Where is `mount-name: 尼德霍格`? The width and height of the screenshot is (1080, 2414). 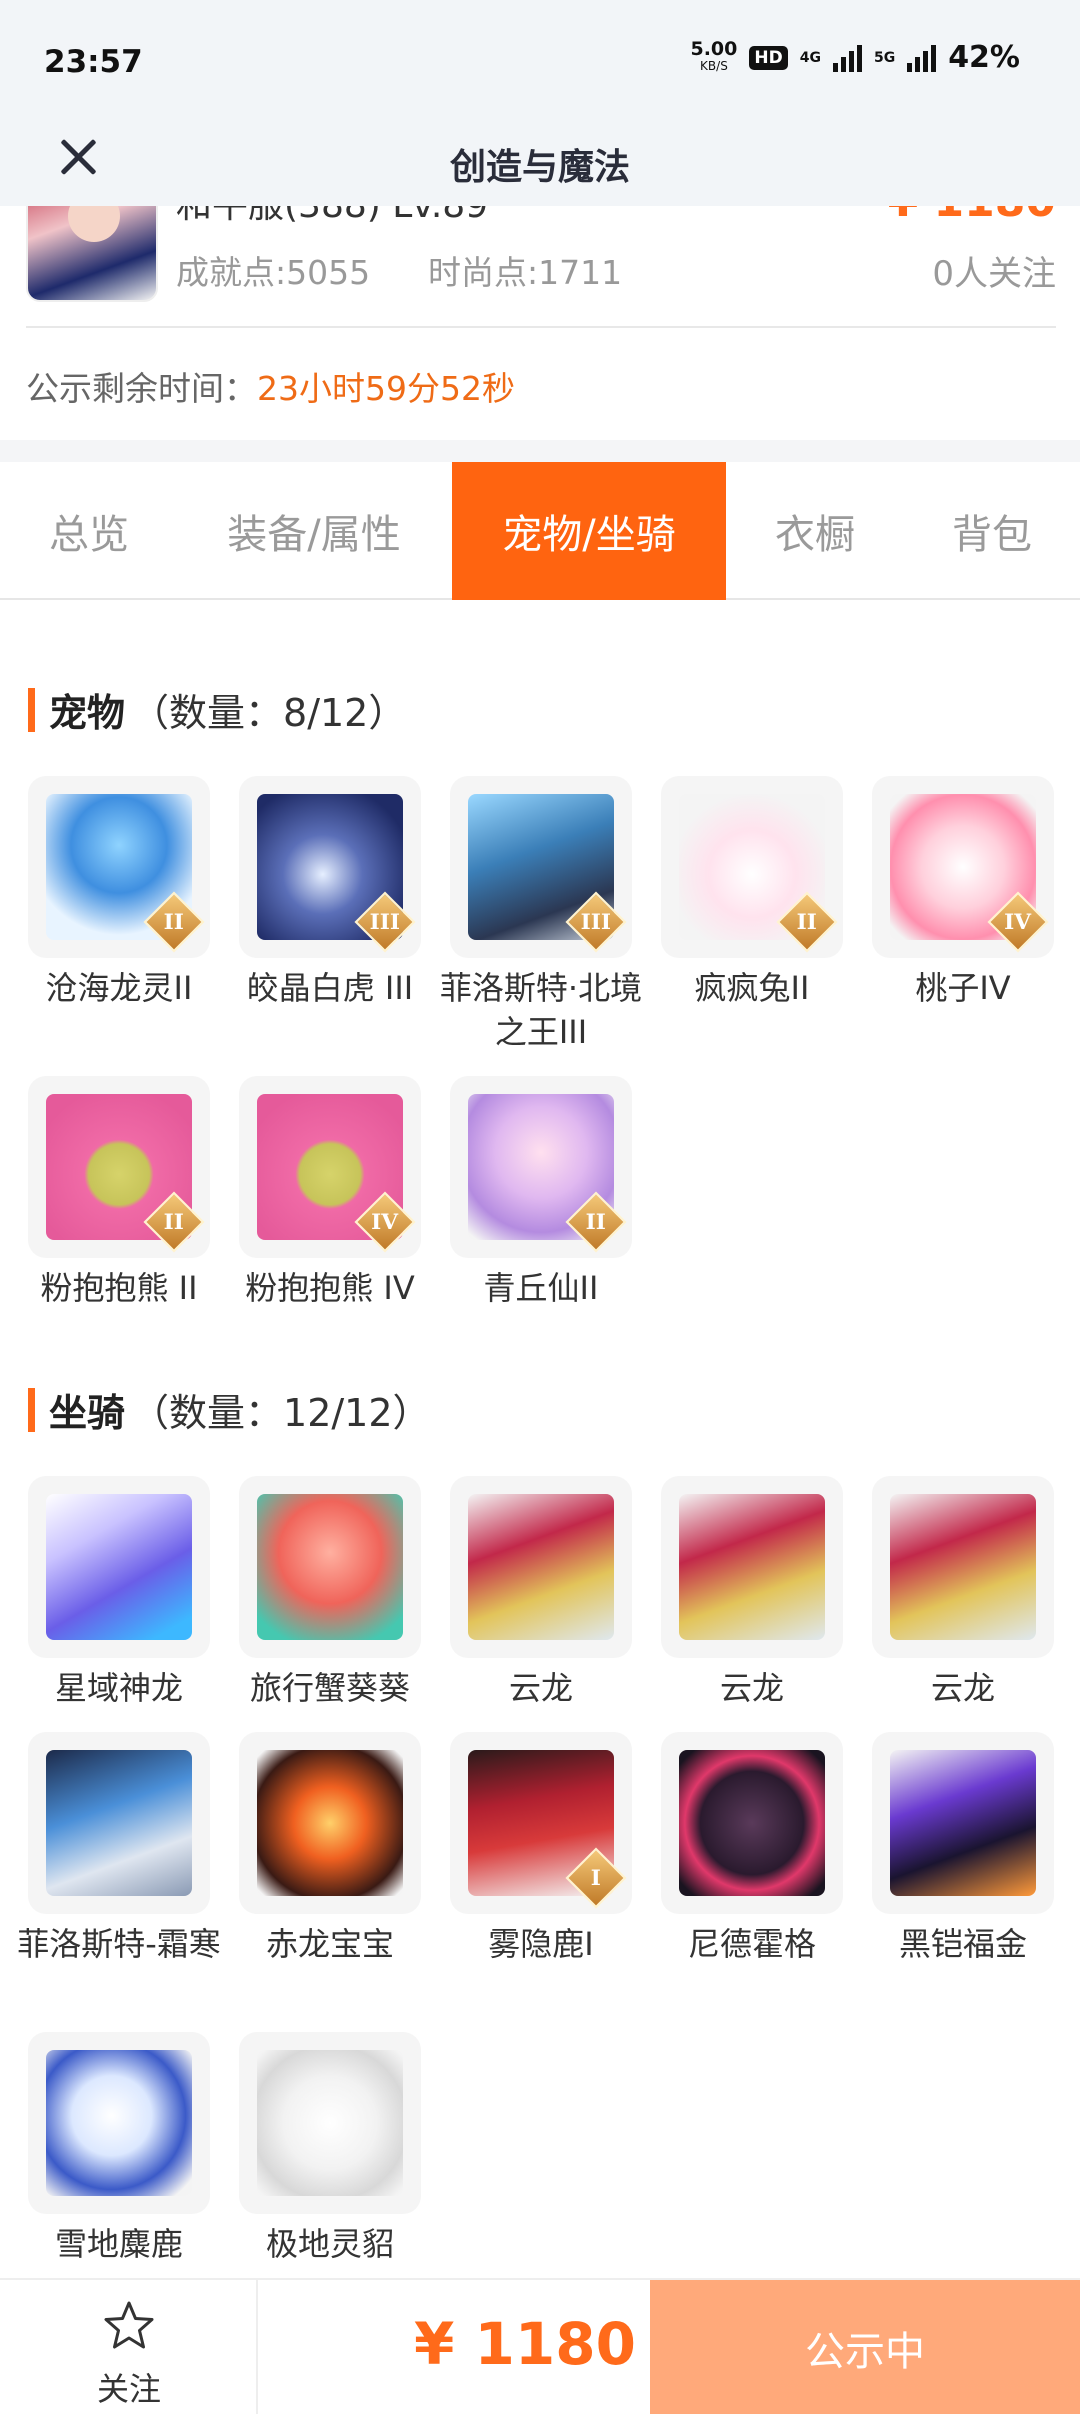 mount-name: 尼德霍格 is located at coordinates (751, 1944).